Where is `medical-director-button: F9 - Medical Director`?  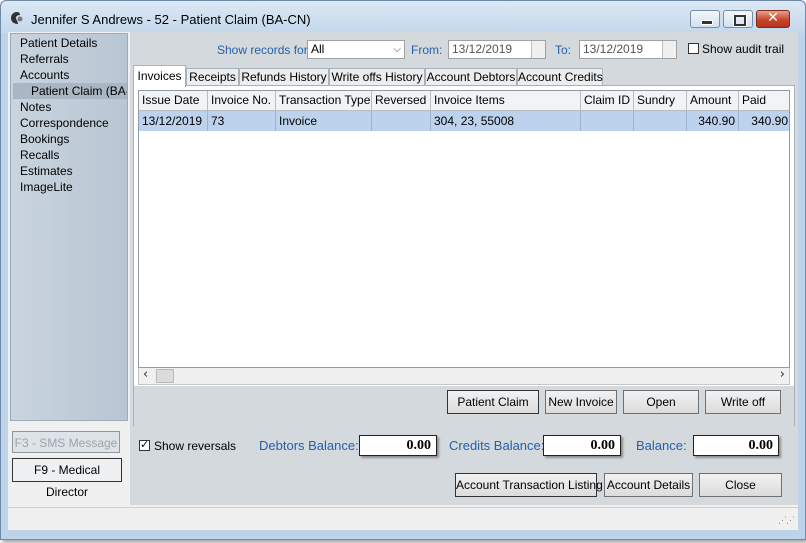
medical-director-button: F9 - Medical Director is located at coordinates (67, 478).